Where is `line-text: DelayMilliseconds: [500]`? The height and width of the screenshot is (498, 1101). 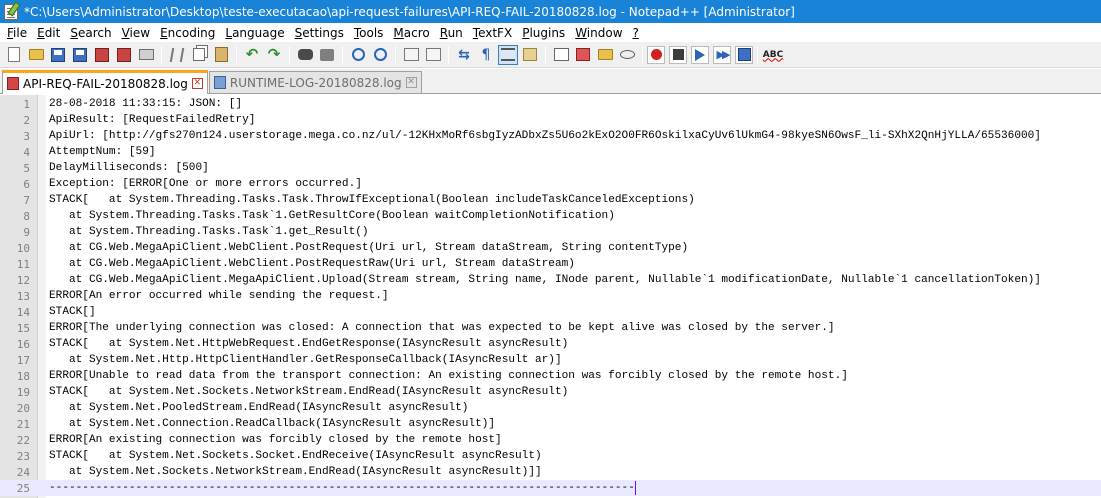
line-text: DelayMilliseconds: [500] is located at coordinates (129, 168).